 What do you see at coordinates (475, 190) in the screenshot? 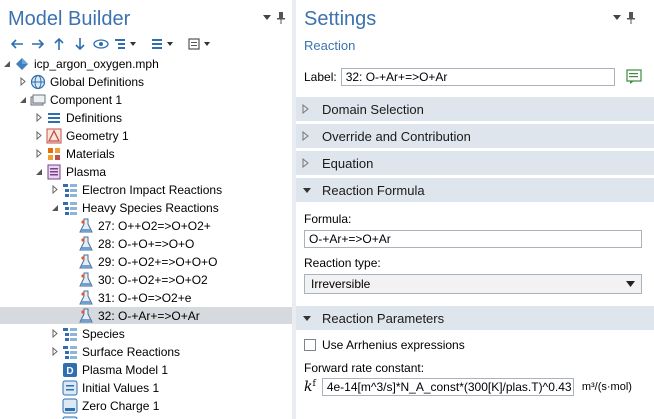
I see `section-reaction-formula: Reaction Formula` at bounding box center [475, 190].